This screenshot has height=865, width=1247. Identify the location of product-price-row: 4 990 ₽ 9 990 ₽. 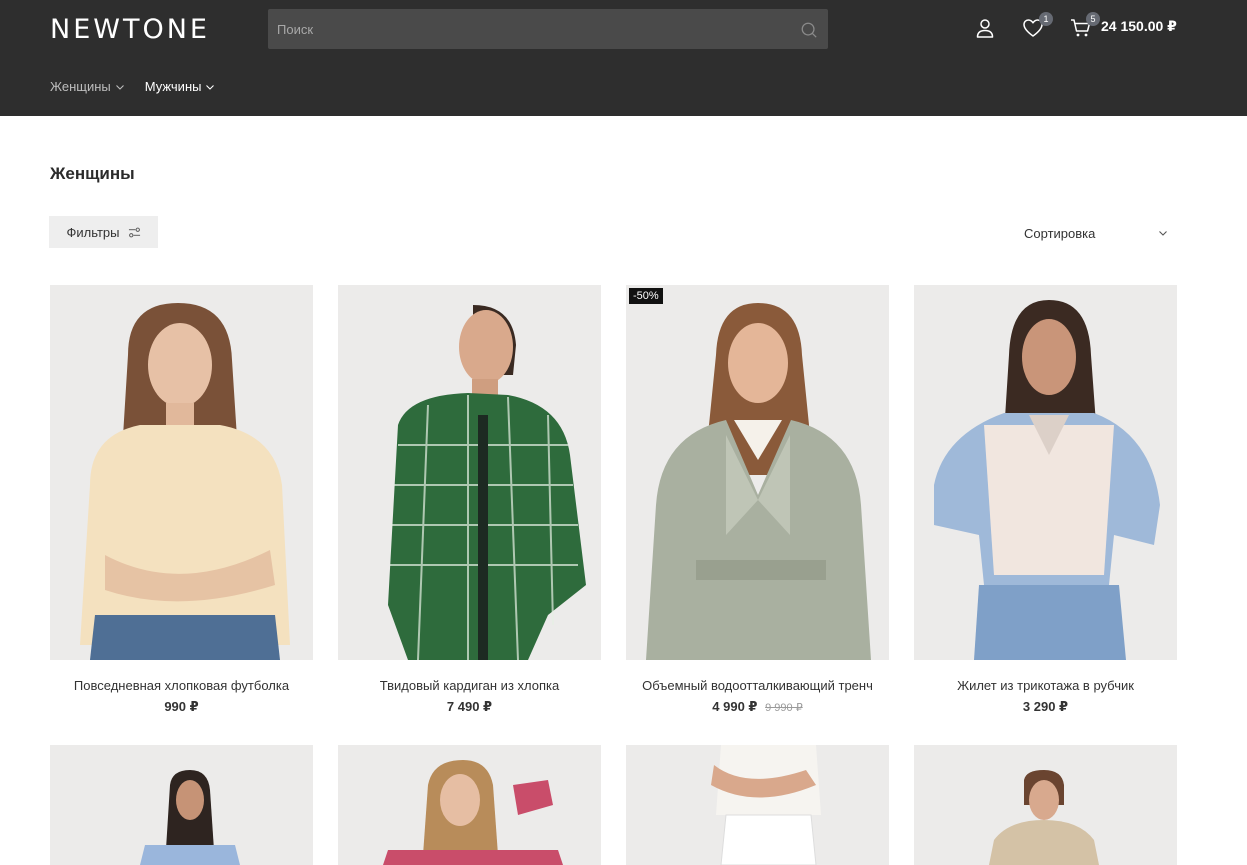
(757, 707).